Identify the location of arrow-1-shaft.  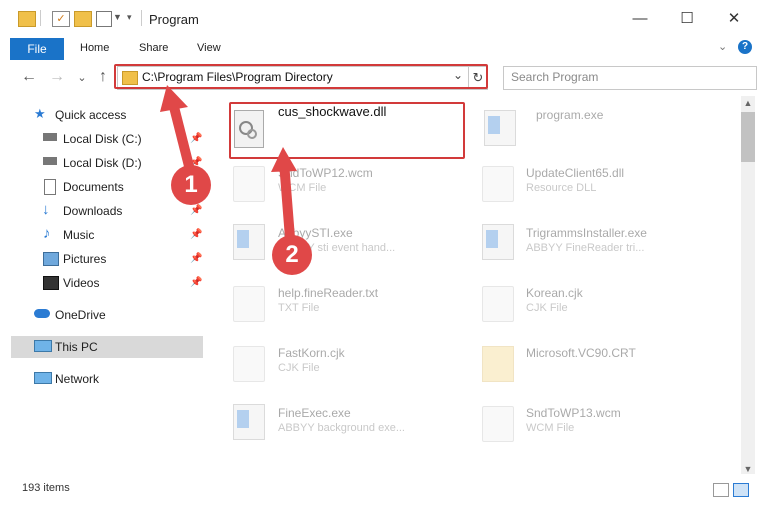
(181, 136).